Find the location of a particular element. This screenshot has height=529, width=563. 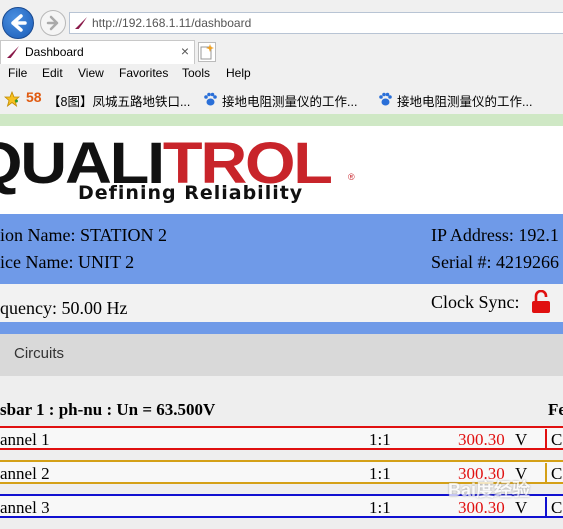

menu-file: File is located at coordinates (17, 73).